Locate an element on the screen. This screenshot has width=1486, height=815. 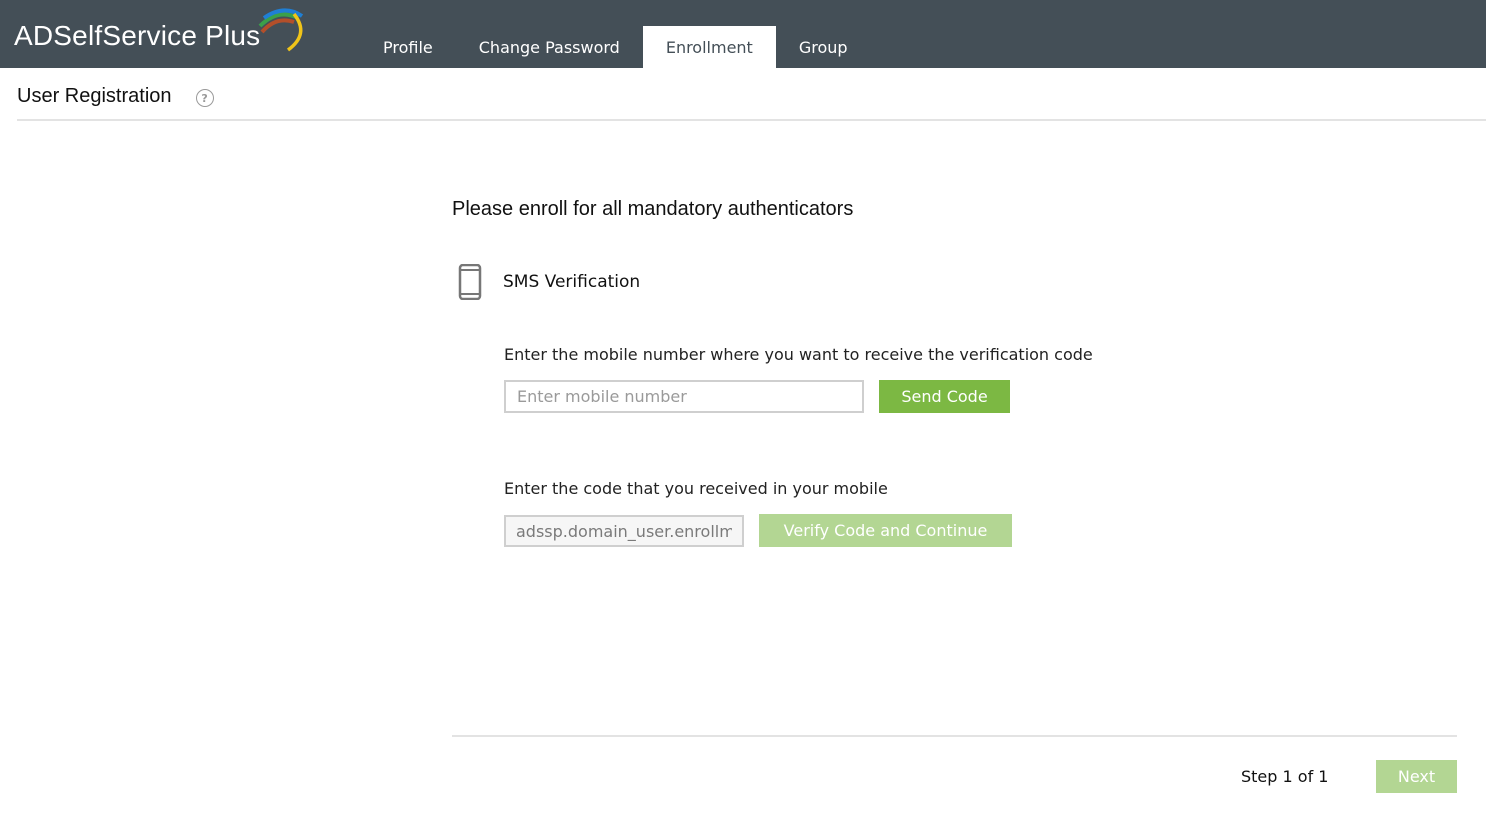
step-indicator: Step 1 of 1 is located at coordinates (1285, 776).